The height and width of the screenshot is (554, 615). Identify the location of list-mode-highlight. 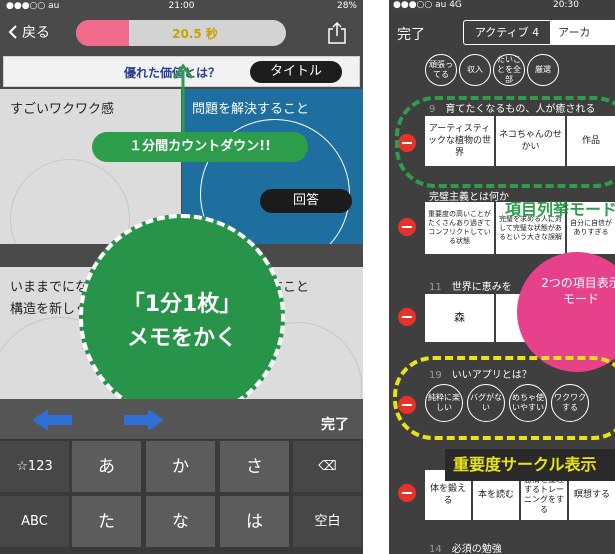
(505, 142).